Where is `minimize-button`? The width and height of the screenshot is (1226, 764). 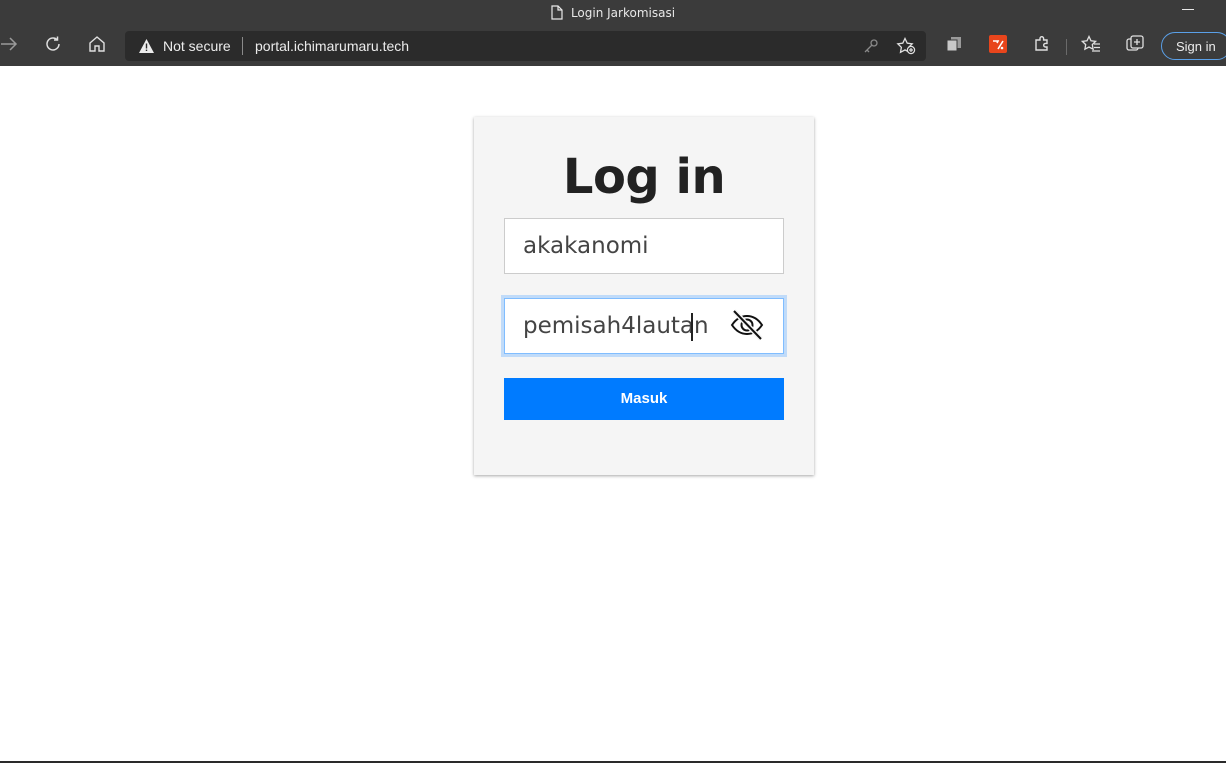
minimize-button is located at coordinates (1188, 9).